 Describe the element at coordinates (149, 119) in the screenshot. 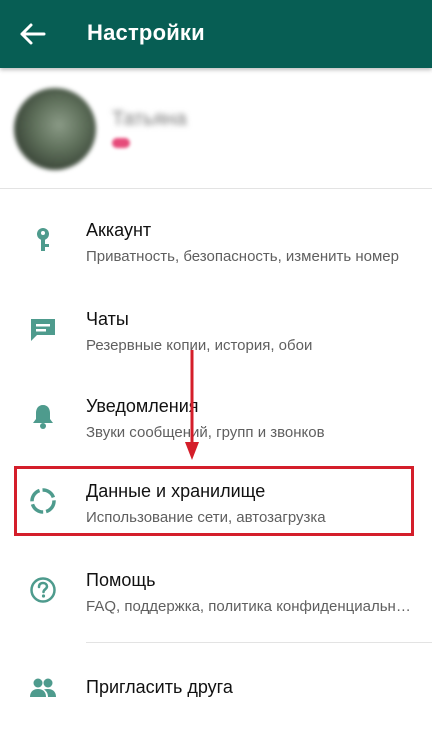

I see `profile-name: Татьяна` at that location.